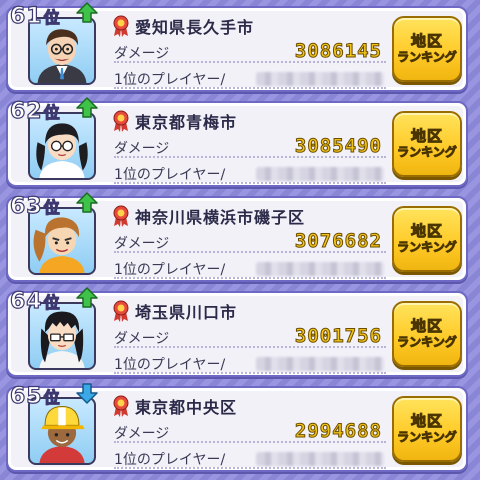 Image resolution: width=480 pixels, height=480 pixels. Describe the element at coordinates (186, 407) in the screenshot. I see `location-name: 東京都中央区` at that location.